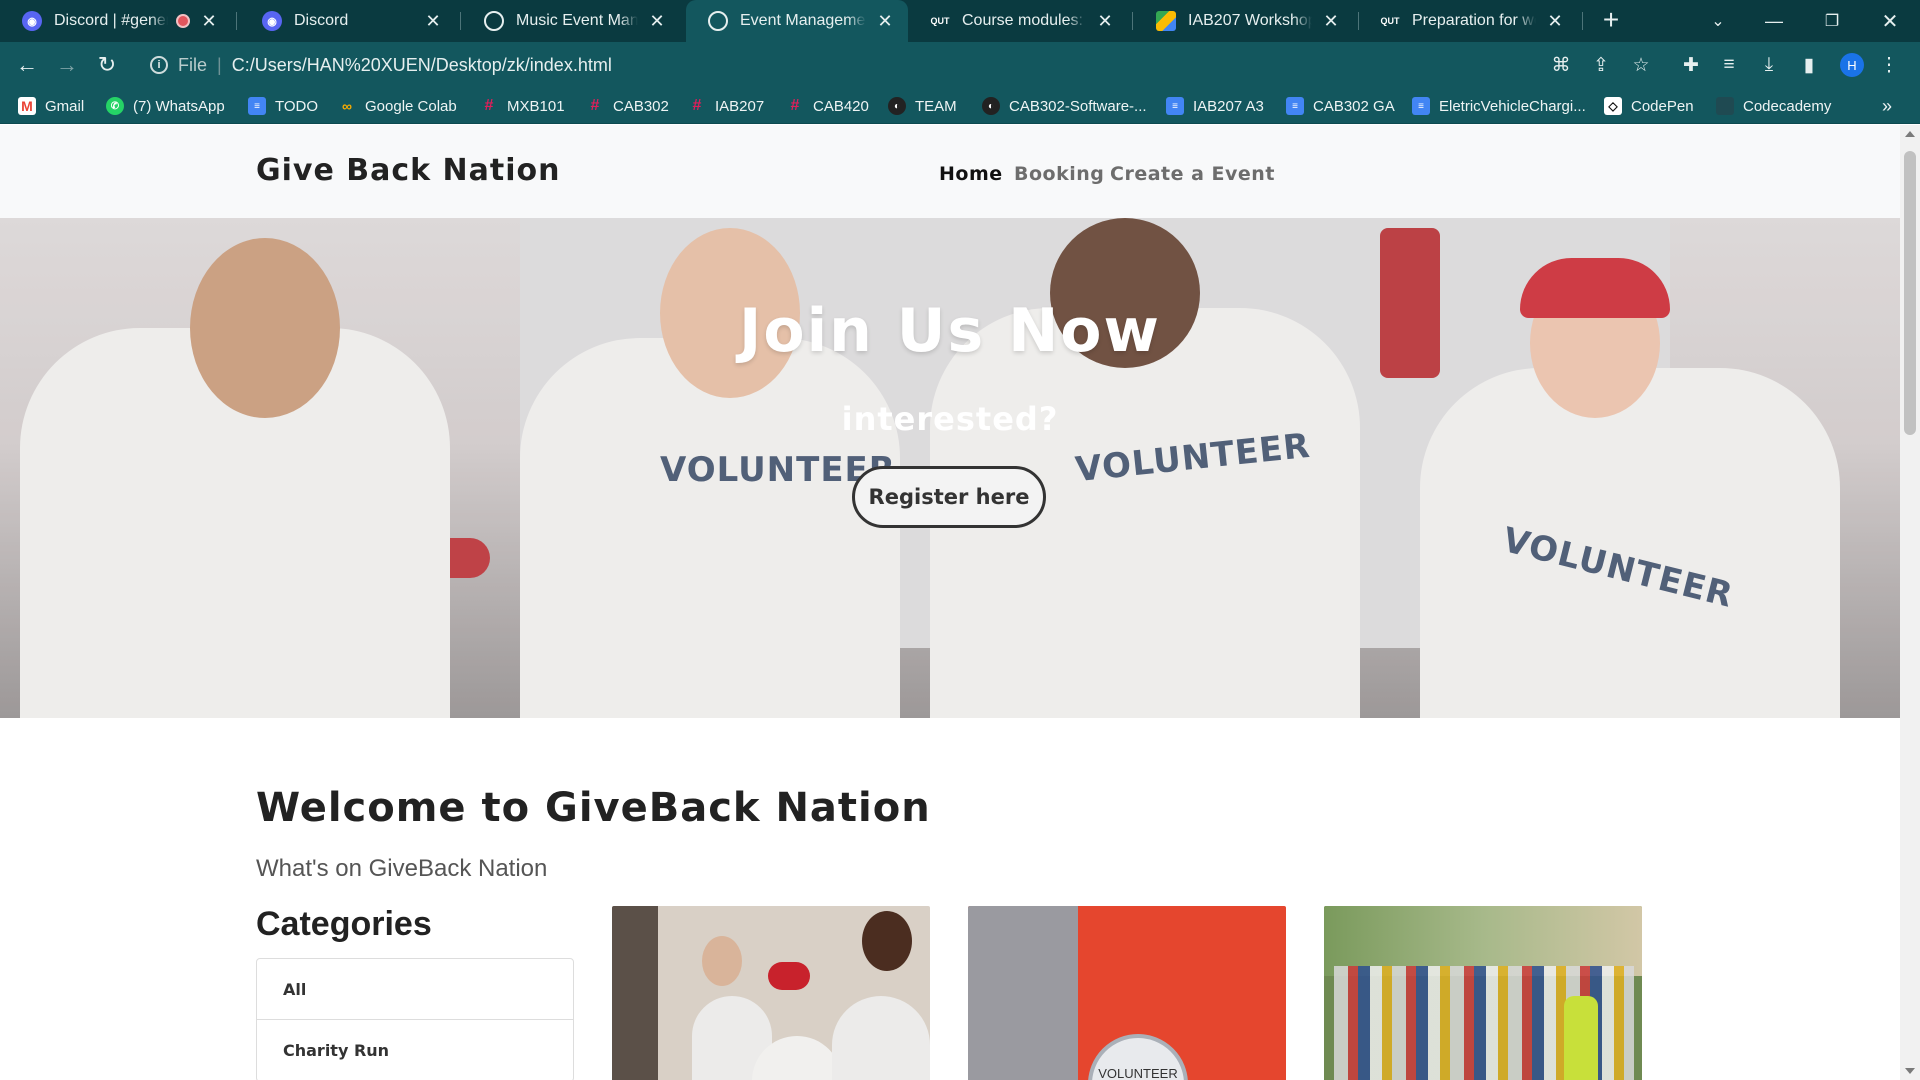  What do you see at coordinates (593, 808) in the screenshot?
I see `welcome-heading: Welcome to GiveBack Nation` at bounding box center [593, 808].